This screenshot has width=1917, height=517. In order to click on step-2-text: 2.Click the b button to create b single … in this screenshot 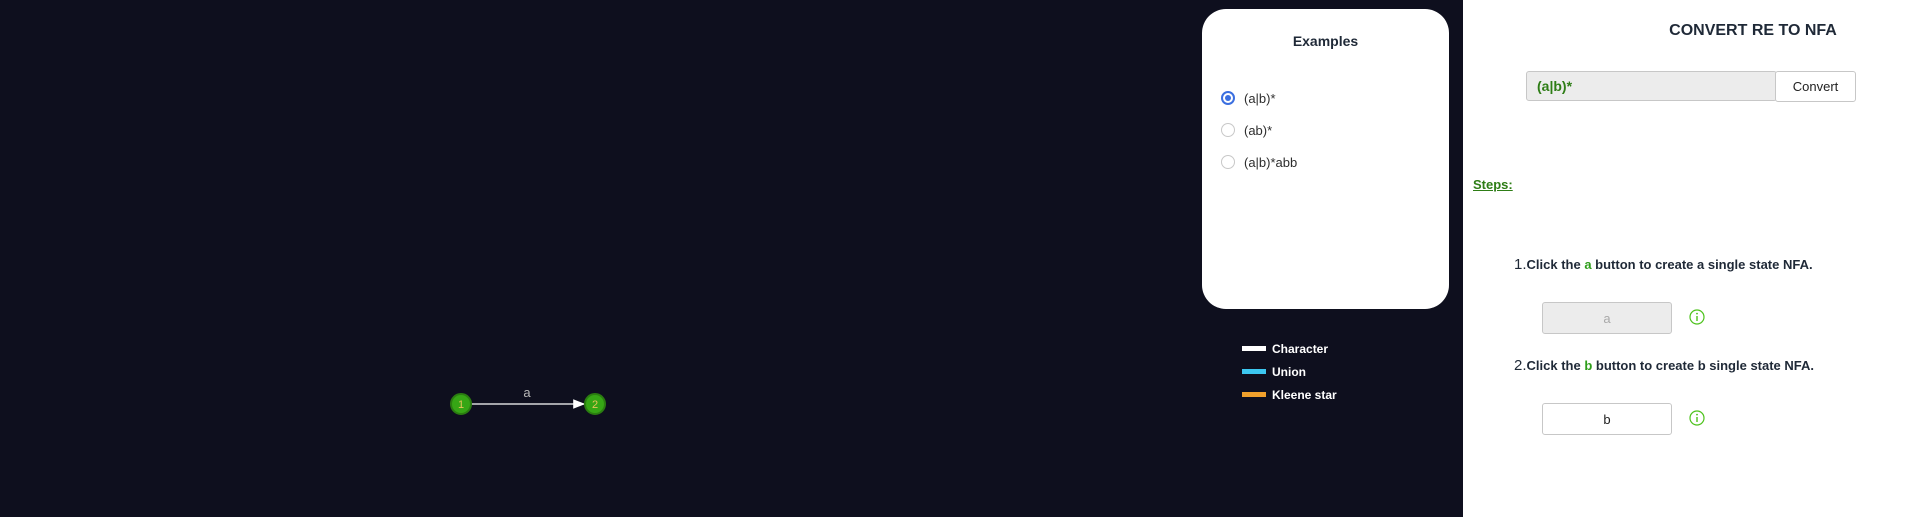, I will do `click(1664, 365)`.